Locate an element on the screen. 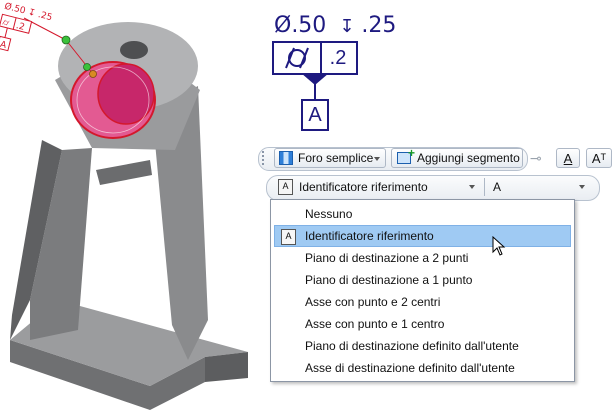 The width and height of the screenshot is (616, 412). add-segment-icon: + is located at coordinates (406, 155).